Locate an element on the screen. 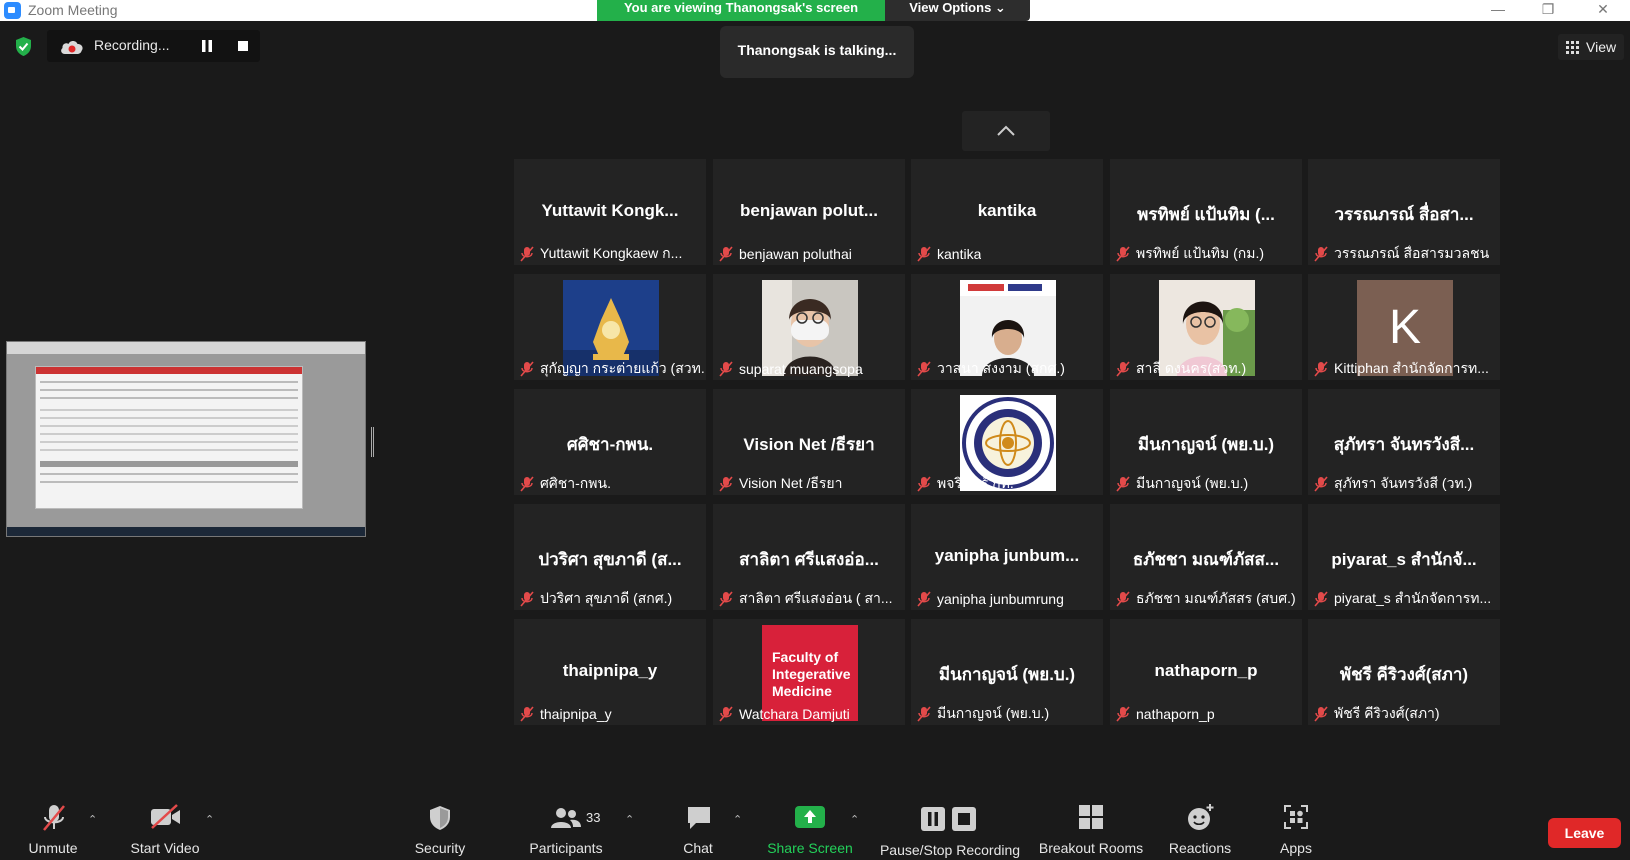  participants-button: Participants is located at coordinates (566, 829).